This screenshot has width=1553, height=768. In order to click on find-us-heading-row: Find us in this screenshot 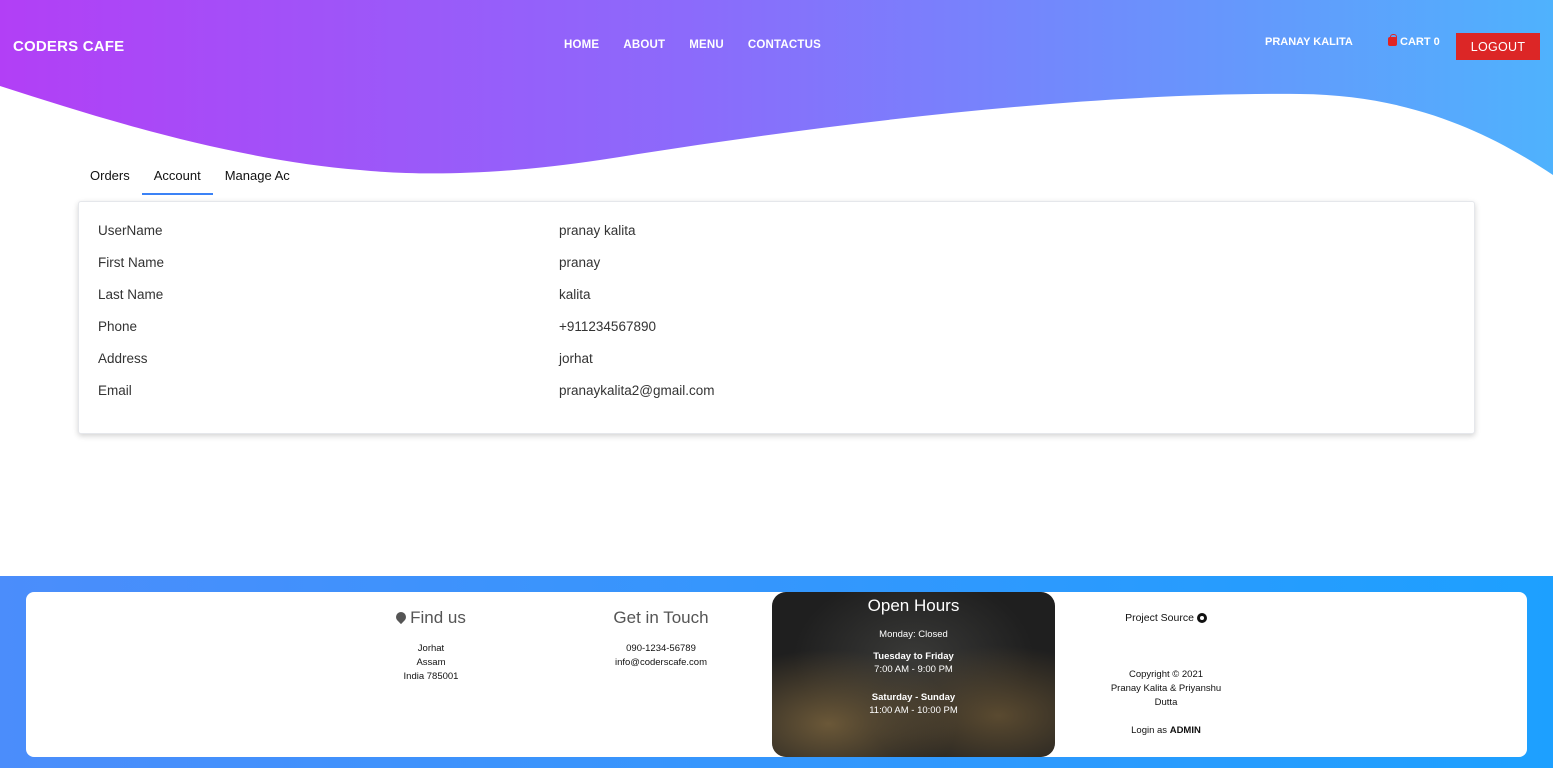, I will do `click(431, 618)`.